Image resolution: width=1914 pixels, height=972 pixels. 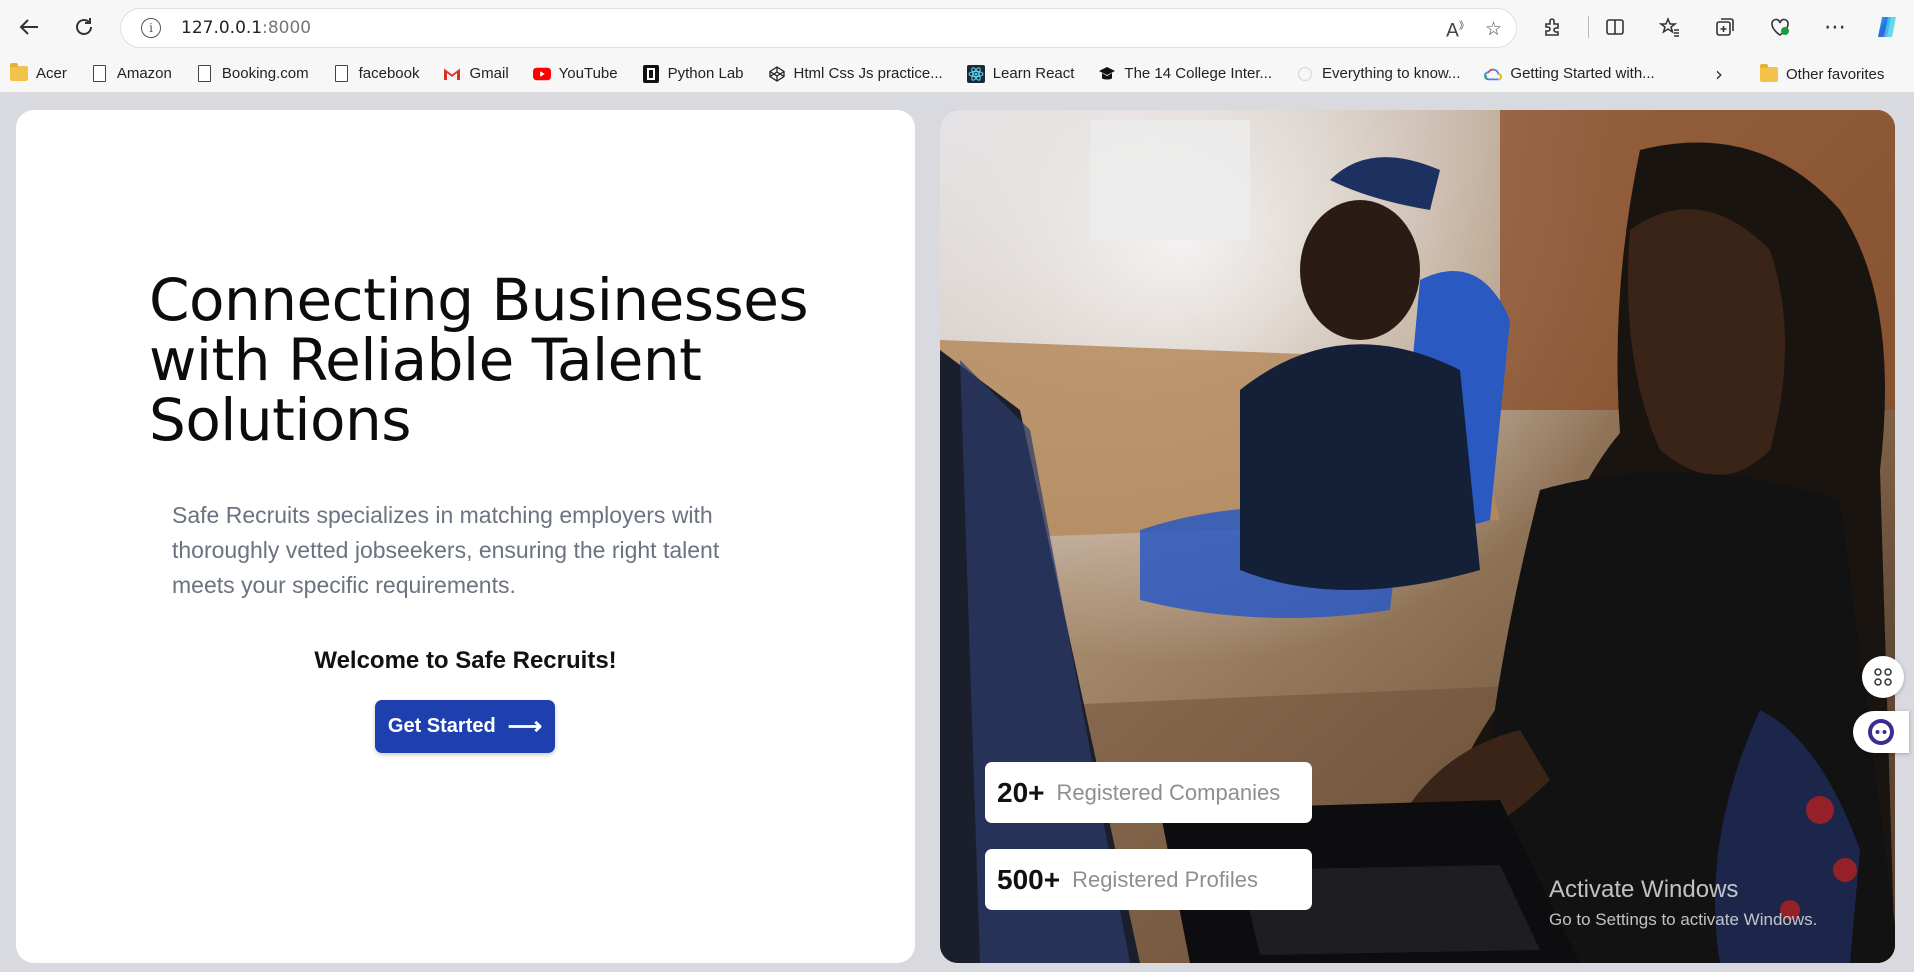 I want to click on read-aloud-icon: A》, so click(x=1457, y=29).